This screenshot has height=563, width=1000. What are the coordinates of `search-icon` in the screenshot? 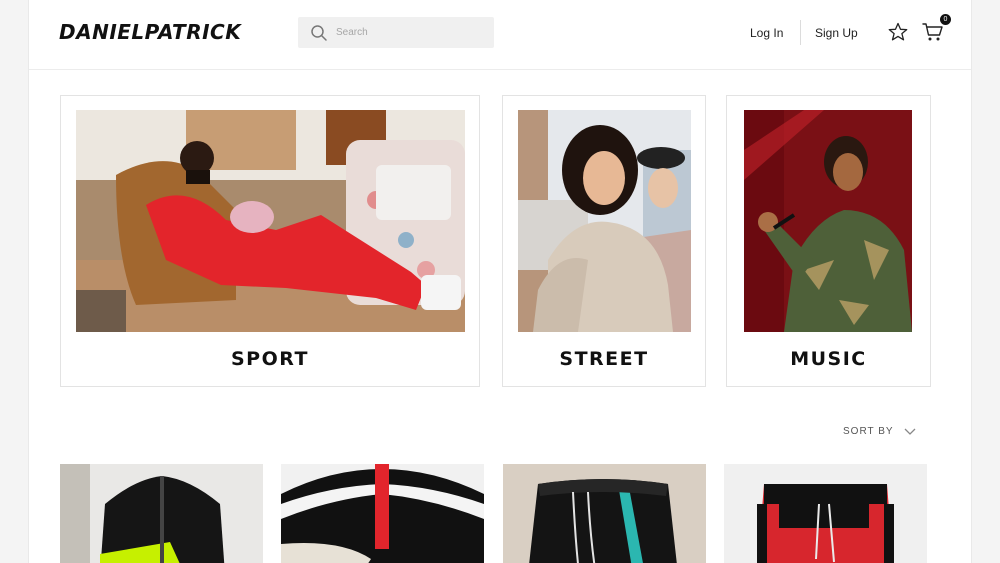 It's located at (319, 32).